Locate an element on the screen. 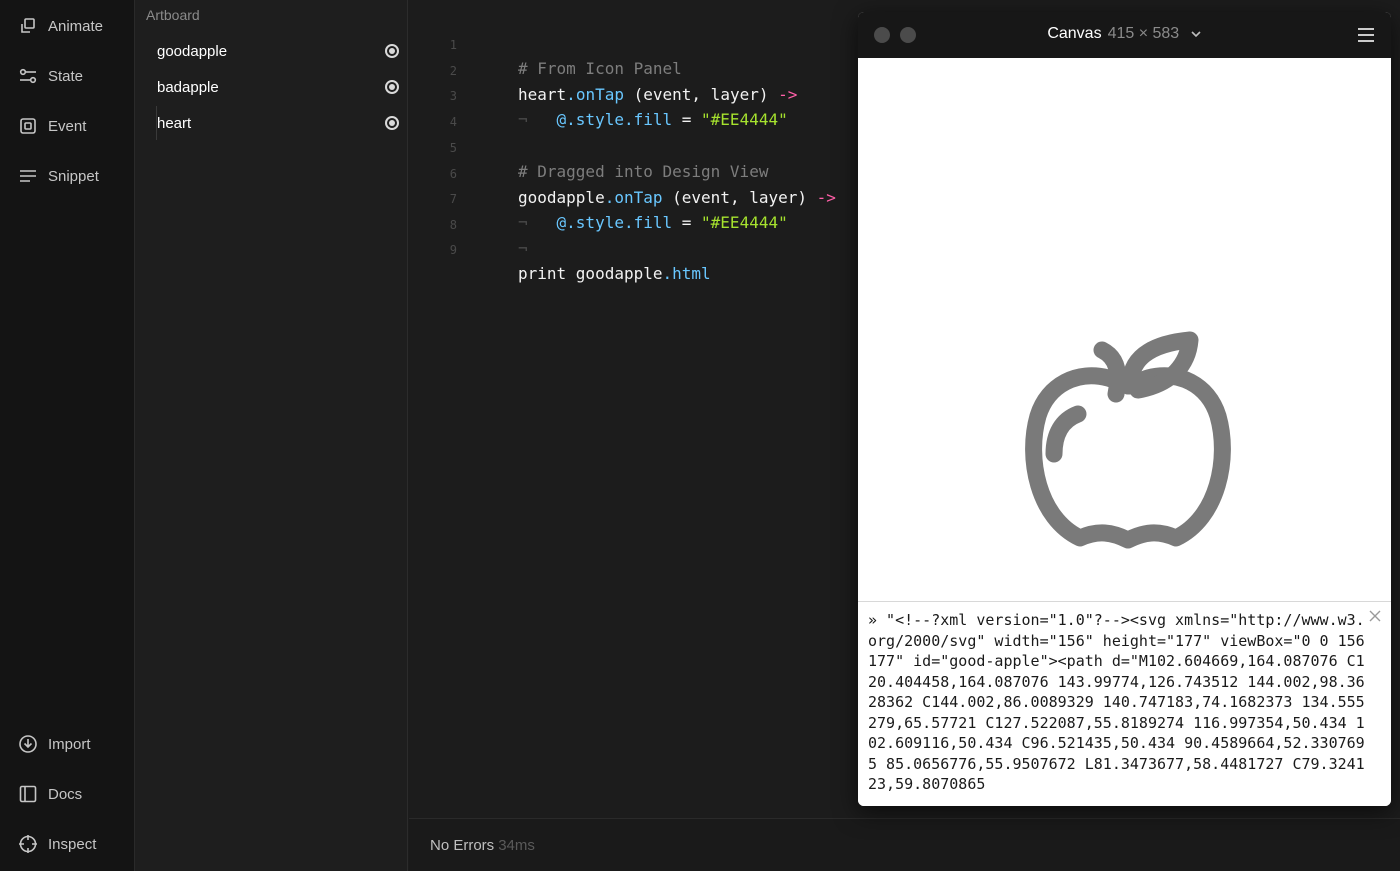  docs-icon is located at coordinates (28, 794).